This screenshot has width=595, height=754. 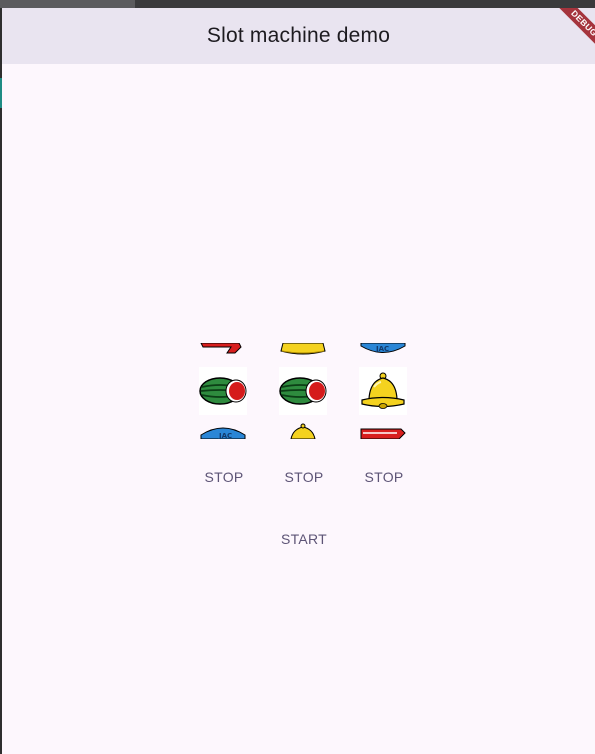 I want to click on stop-button-reel-3: STOP, so click(x=384, y=477).